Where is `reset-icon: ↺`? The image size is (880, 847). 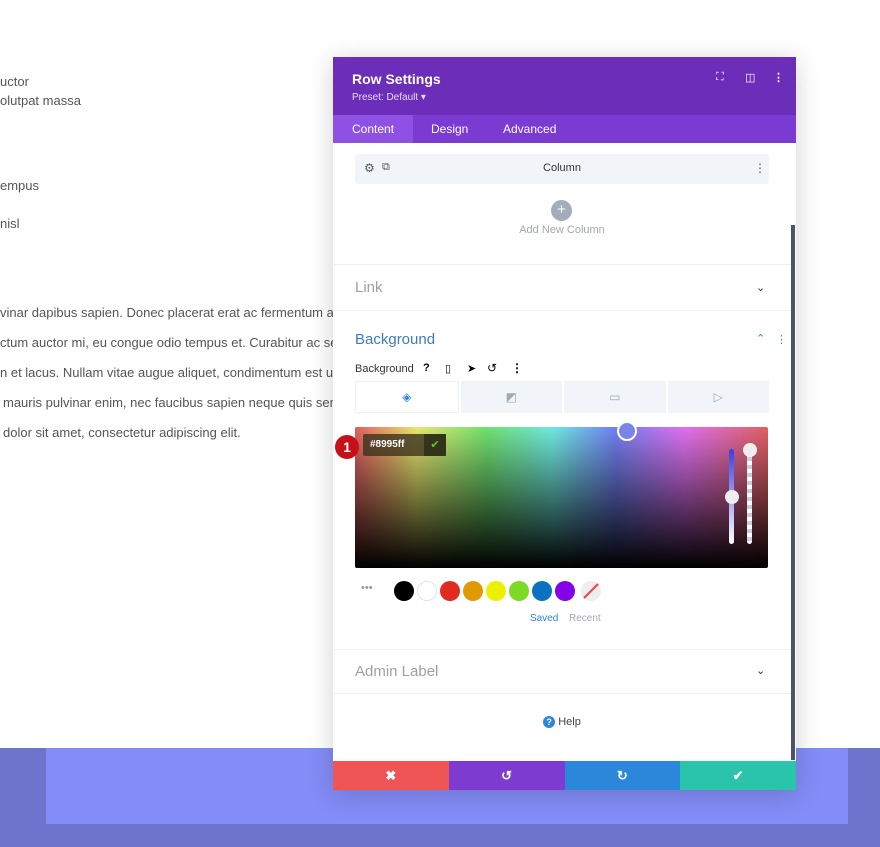 reset-icon: ↺ is located at coordinates (492, 368).